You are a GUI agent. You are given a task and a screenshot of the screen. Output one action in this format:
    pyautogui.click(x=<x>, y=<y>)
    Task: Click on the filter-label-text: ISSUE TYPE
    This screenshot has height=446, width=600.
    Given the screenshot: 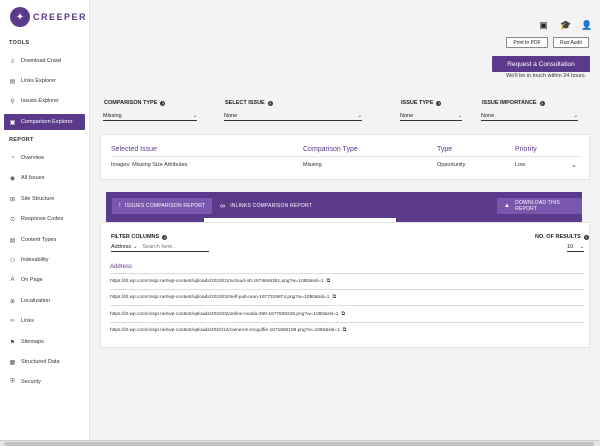 What is the action you would take?
    pyautogui.click(x=417, y=103)
    